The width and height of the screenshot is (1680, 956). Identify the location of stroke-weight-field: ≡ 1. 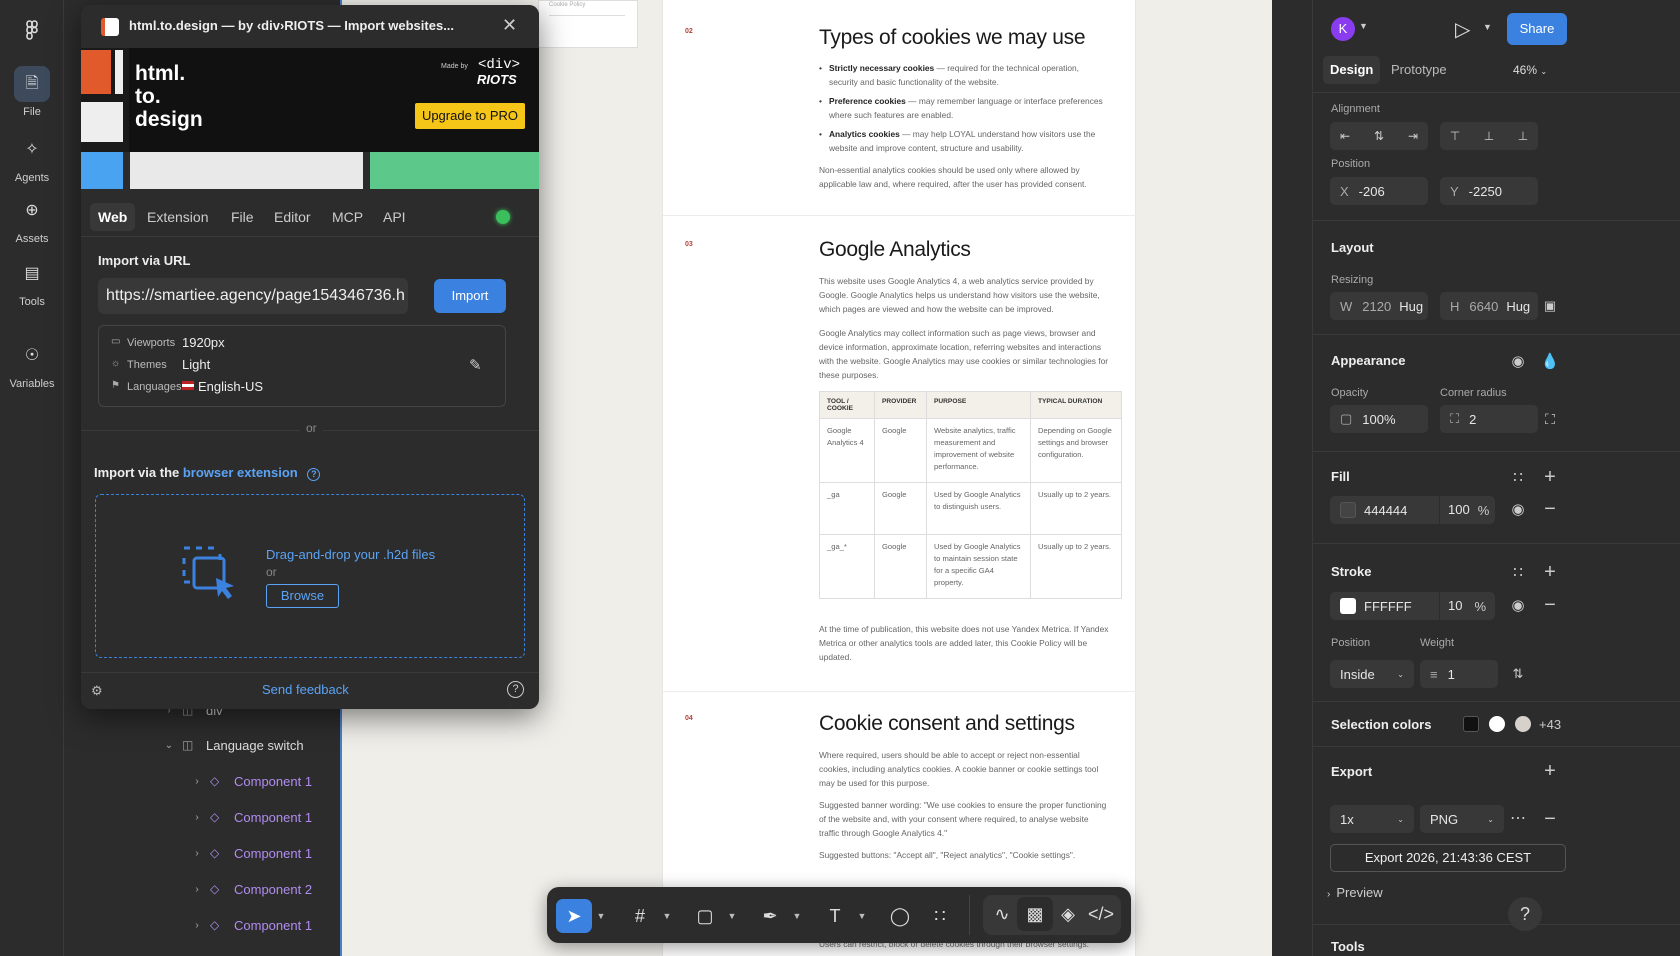
(1459, 674).